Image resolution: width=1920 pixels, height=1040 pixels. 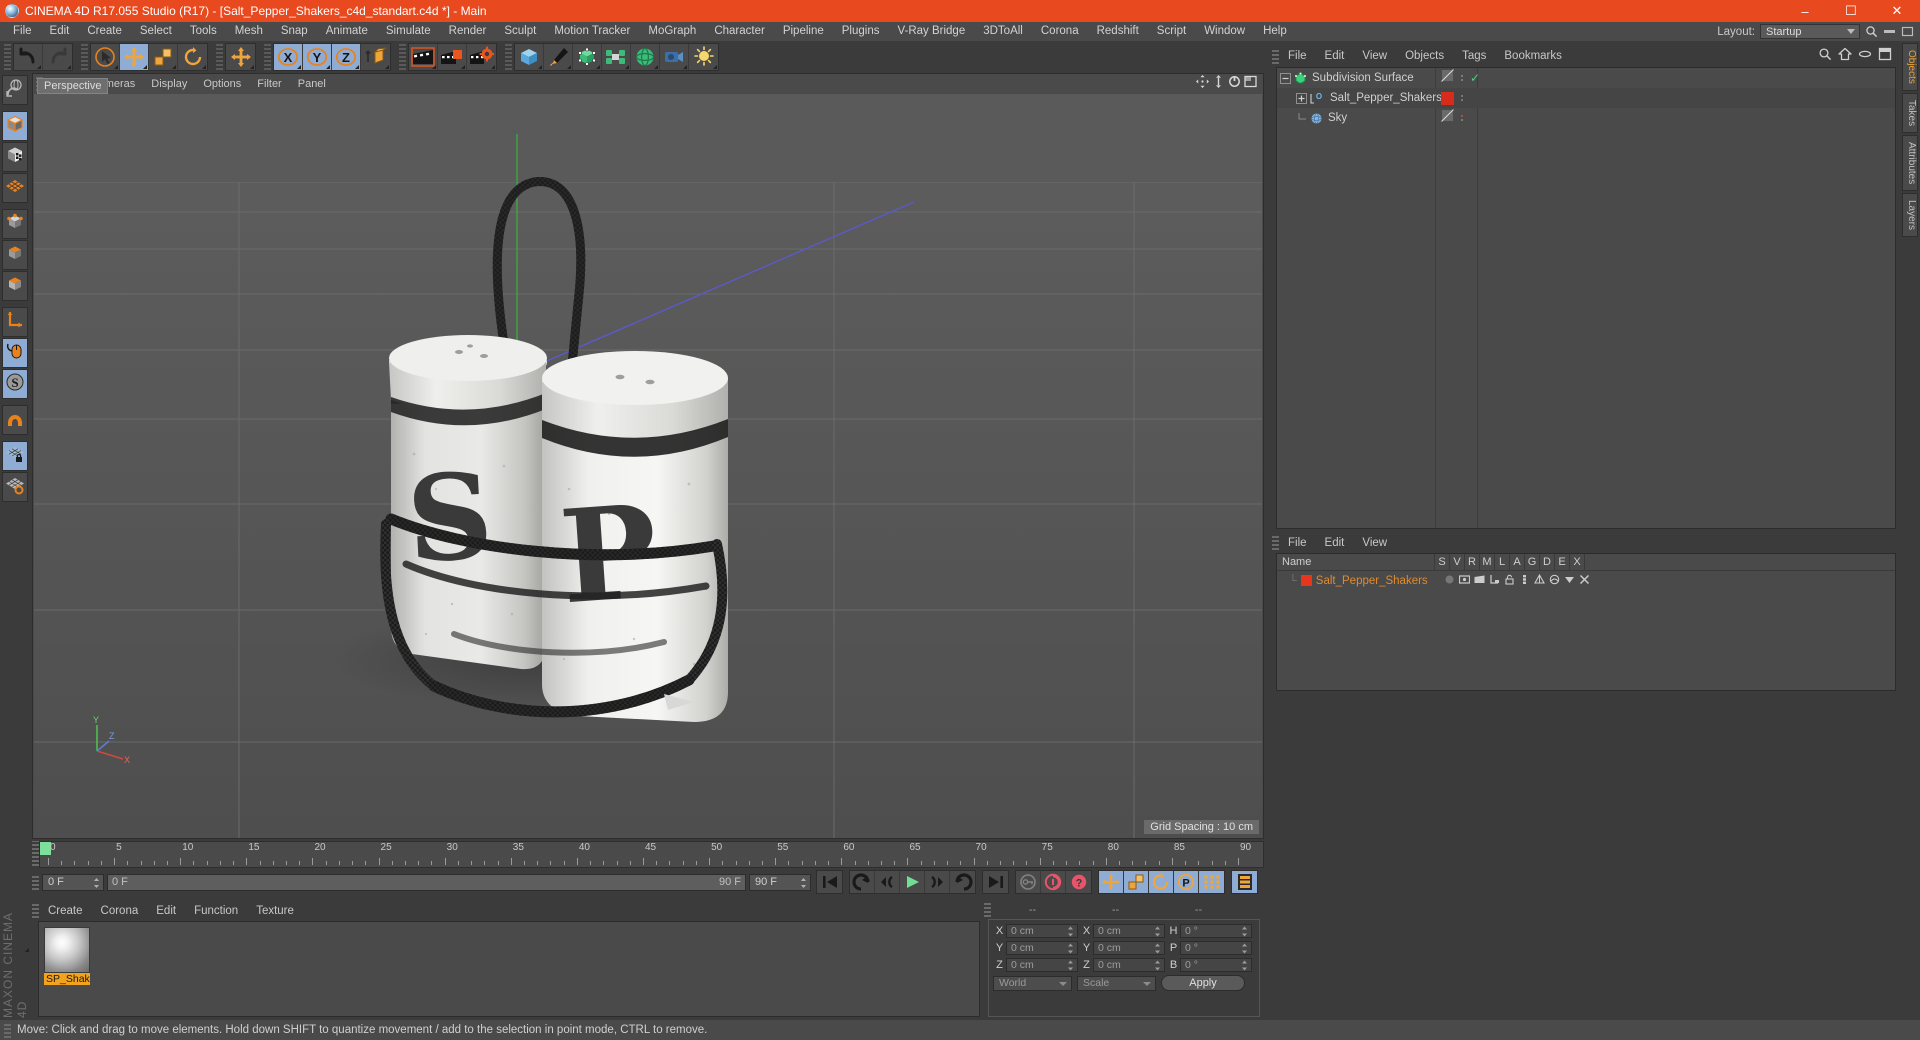 I want to click on menu-item-3dtoall: 3DToAll, so click(x=1003, y=31).